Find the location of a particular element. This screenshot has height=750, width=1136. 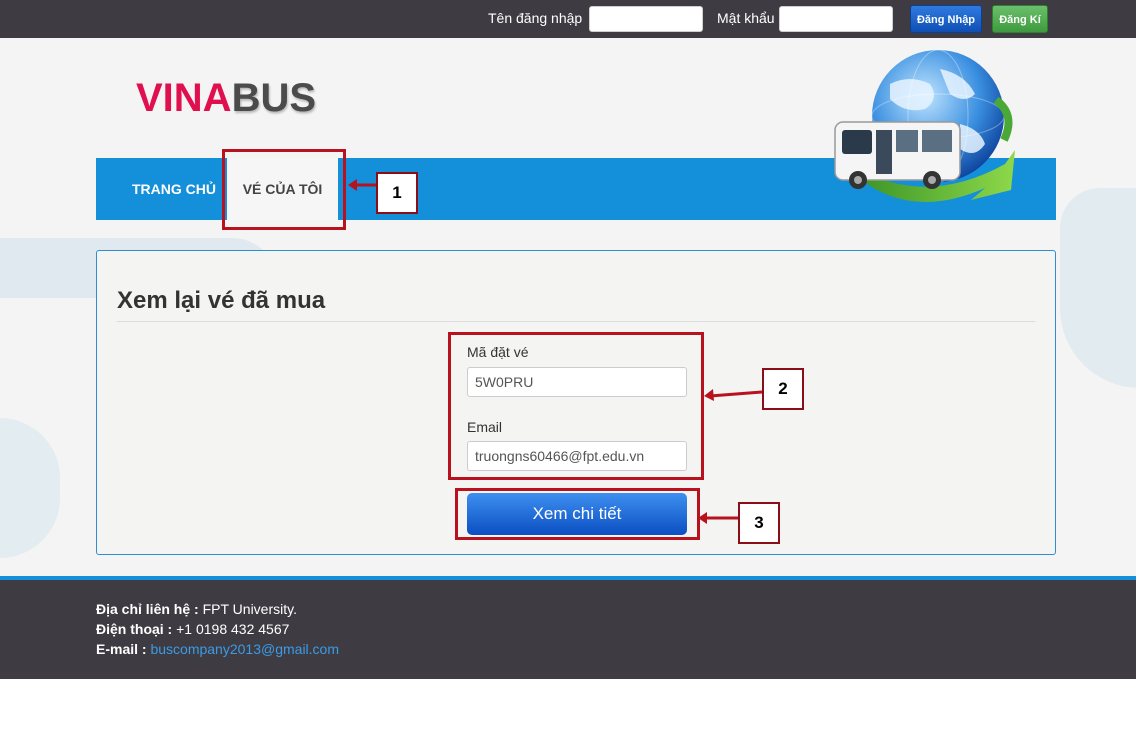

globe-bus-illustration is located at coordinates (924, 126).